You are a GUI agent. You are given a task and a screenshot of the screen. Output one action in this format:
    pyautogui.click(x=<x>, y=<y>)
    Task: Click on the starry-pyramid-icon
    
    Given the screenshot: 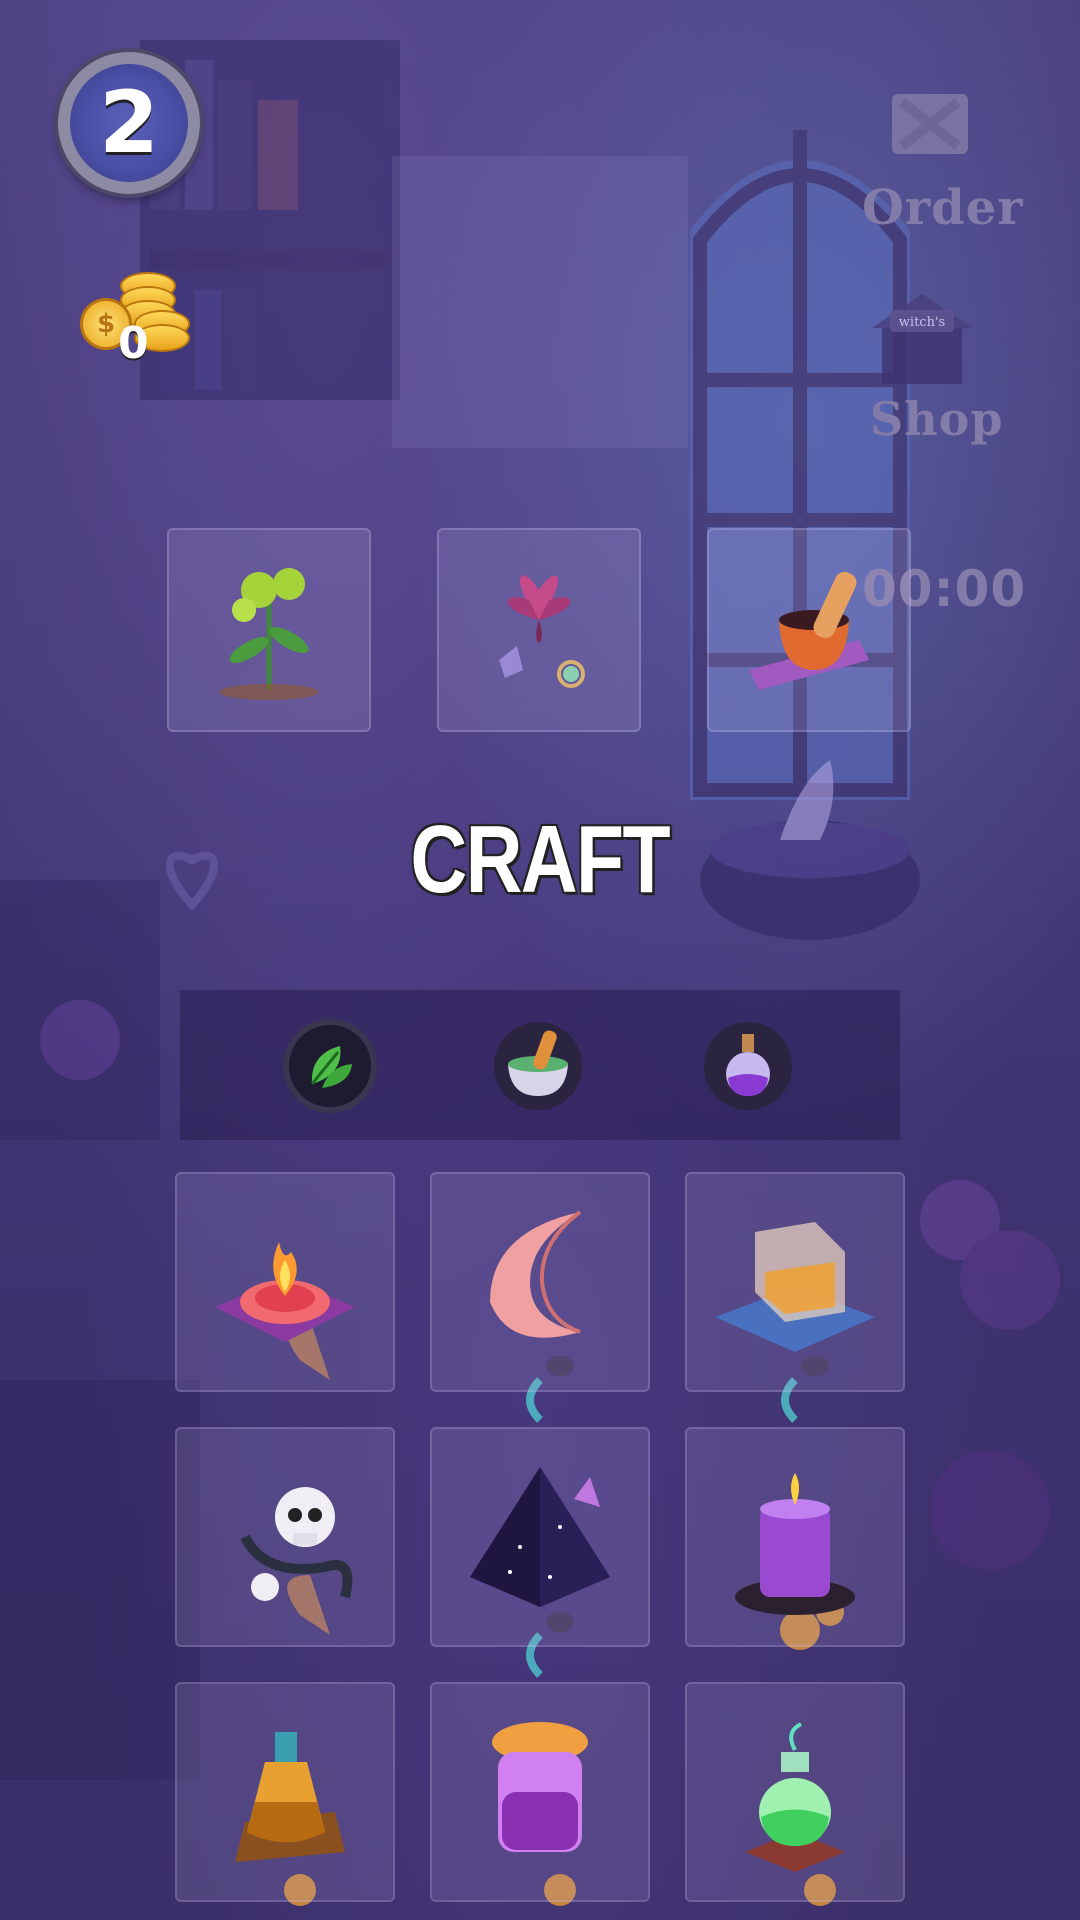 What is the action you would take?
    pyautogui.click(x=540, y=1537)
    